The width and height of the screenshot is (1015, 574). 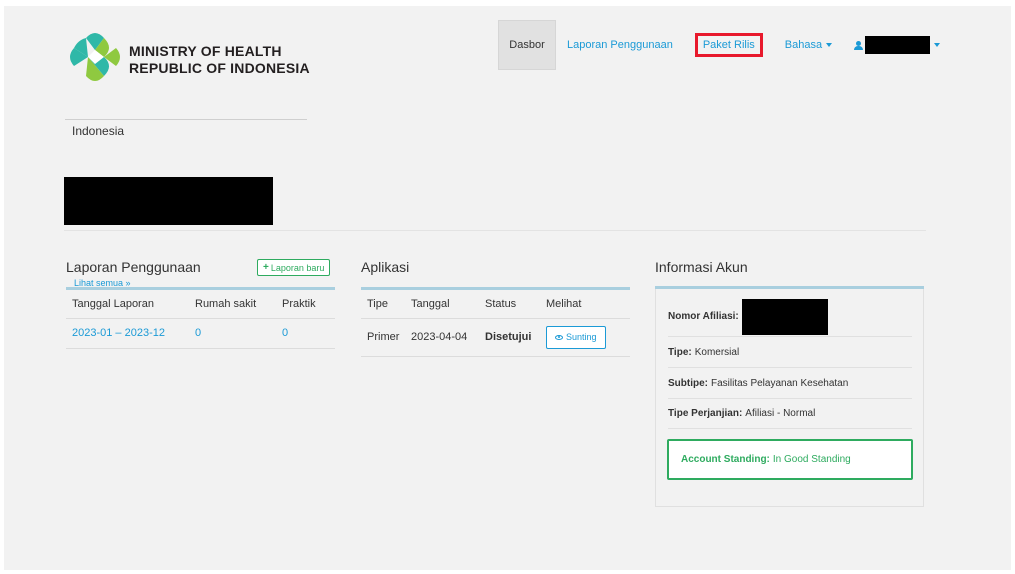 What do you see at coordinates (386, 337) in the screenshot?
I see `application-type: Primer` at bounding box center [386, 337].